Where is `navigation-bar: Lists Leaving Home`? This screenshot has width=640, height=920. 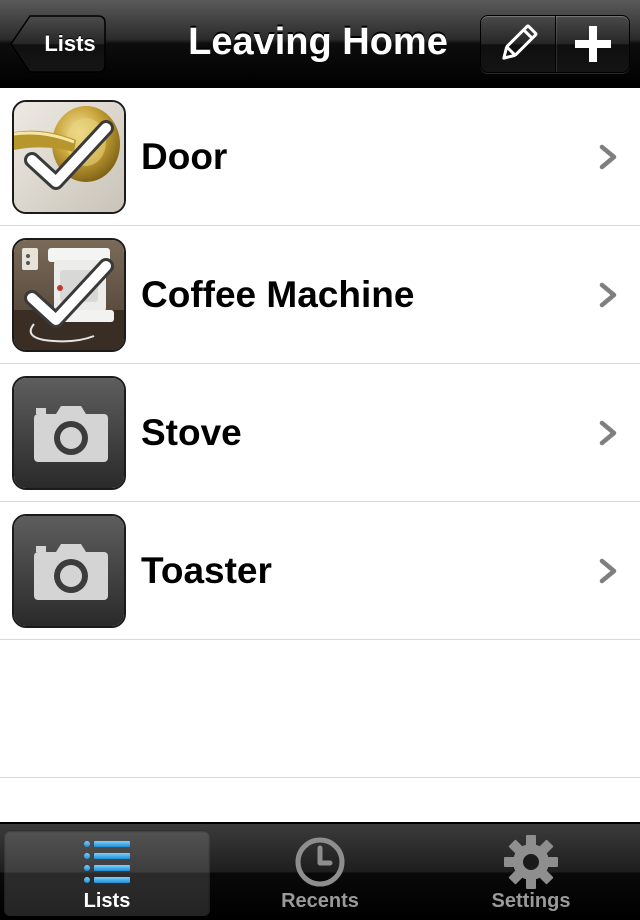 navigation-bar: Lists Leaving Home is located at coordinates (320, 44).